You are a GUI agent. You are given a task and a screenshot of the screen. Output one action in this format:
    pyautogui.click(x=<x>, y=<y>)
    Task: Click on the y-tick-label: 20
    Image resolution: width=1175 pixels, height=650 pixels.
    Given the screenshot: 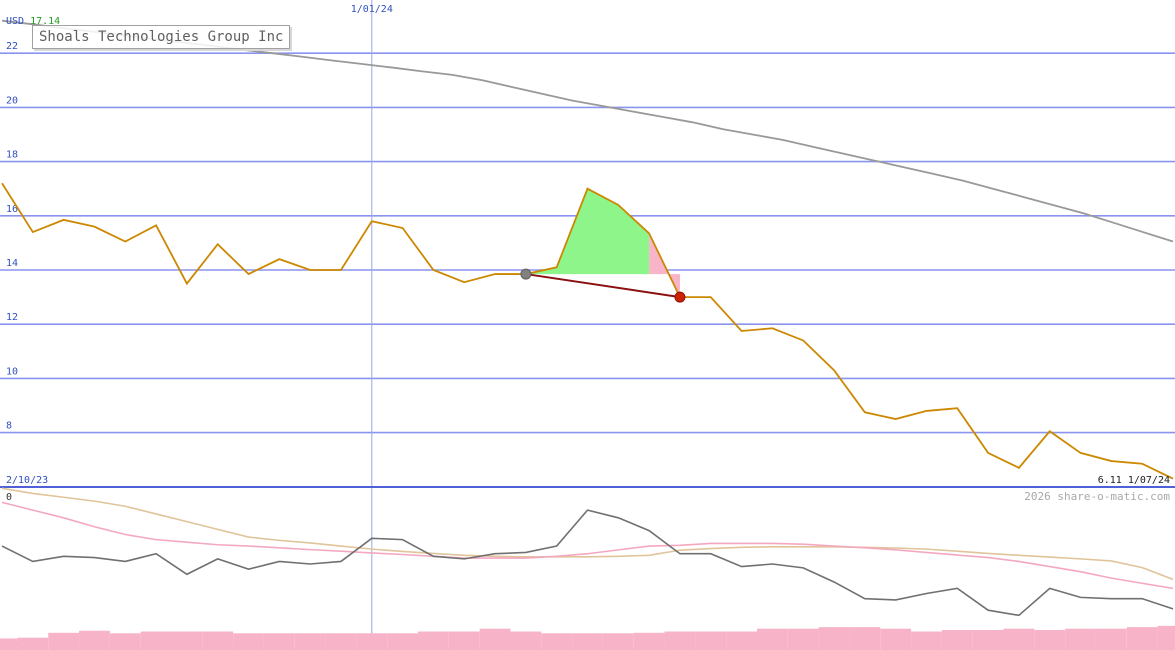 What is the action you would take?
    pyautogui.click(x=12, y=100)
    